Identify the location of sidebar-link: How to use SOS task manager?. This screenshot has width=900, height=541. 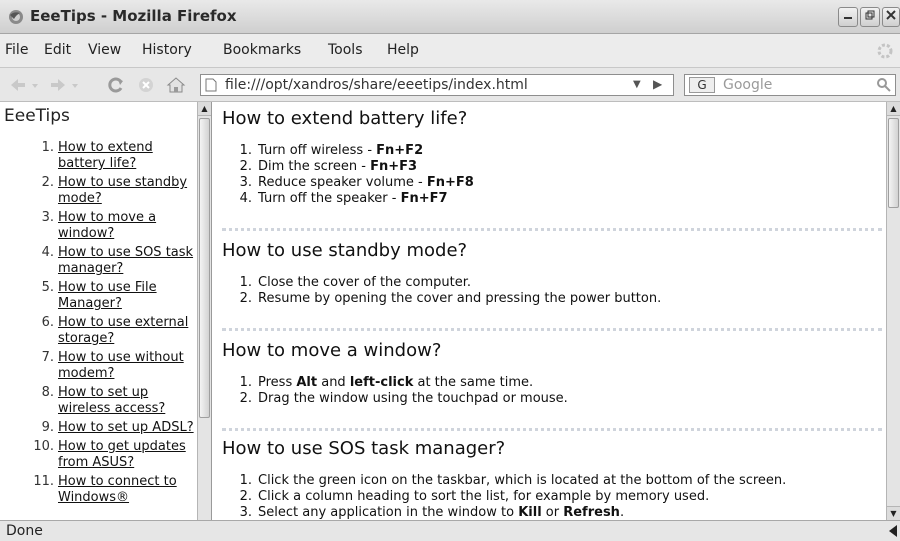
(125, 260).